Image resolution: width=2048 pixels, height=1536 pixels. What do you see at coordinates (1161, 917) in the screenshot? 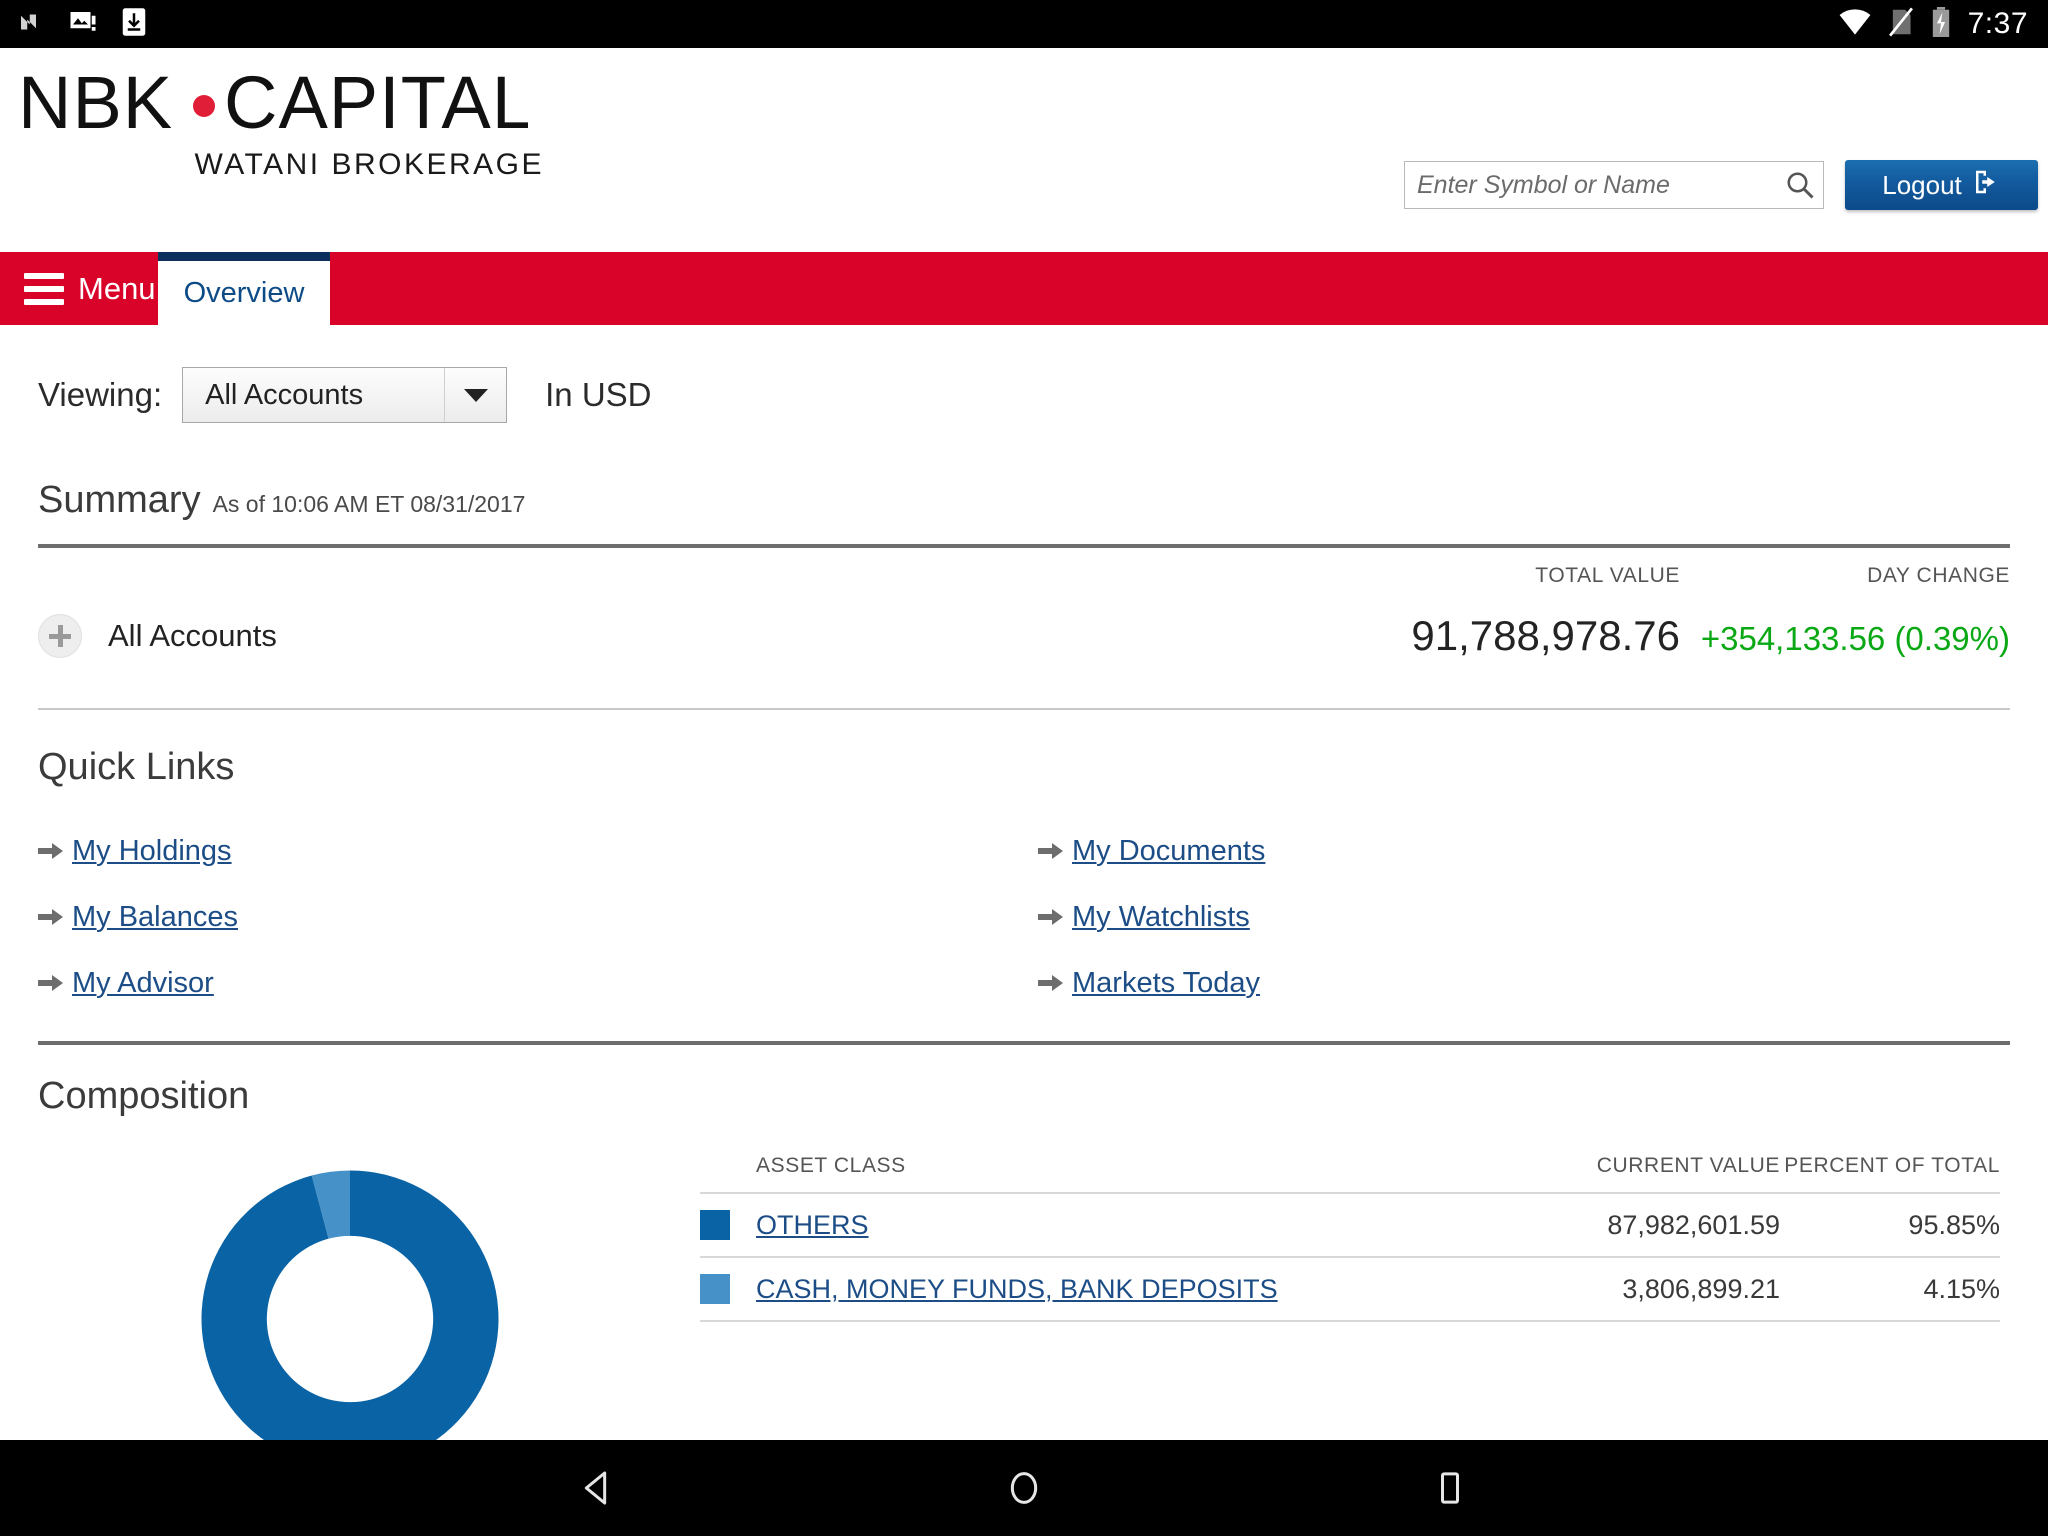
I see `quick-link-label: My Watchlists` at bounding box center [1161, 917].